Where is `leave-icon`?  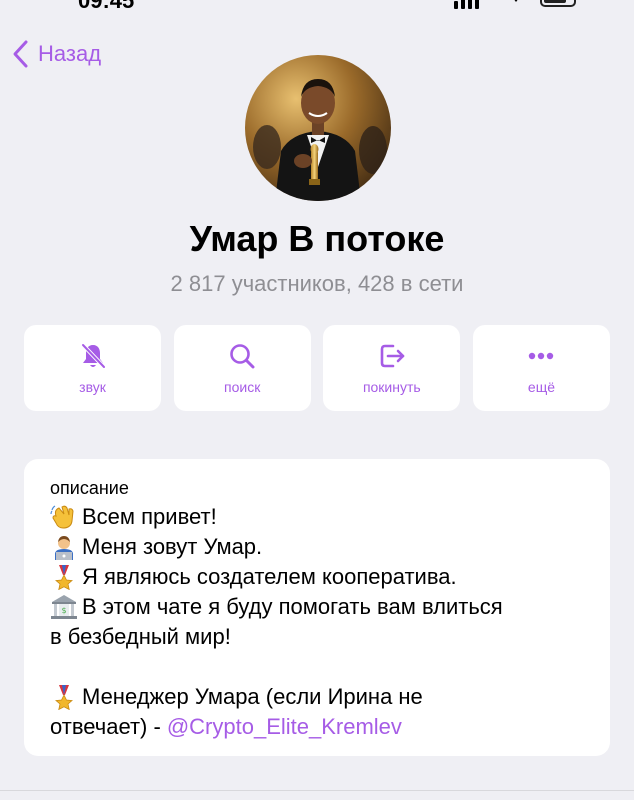
leave-icon is located at coordinates (392, 356).